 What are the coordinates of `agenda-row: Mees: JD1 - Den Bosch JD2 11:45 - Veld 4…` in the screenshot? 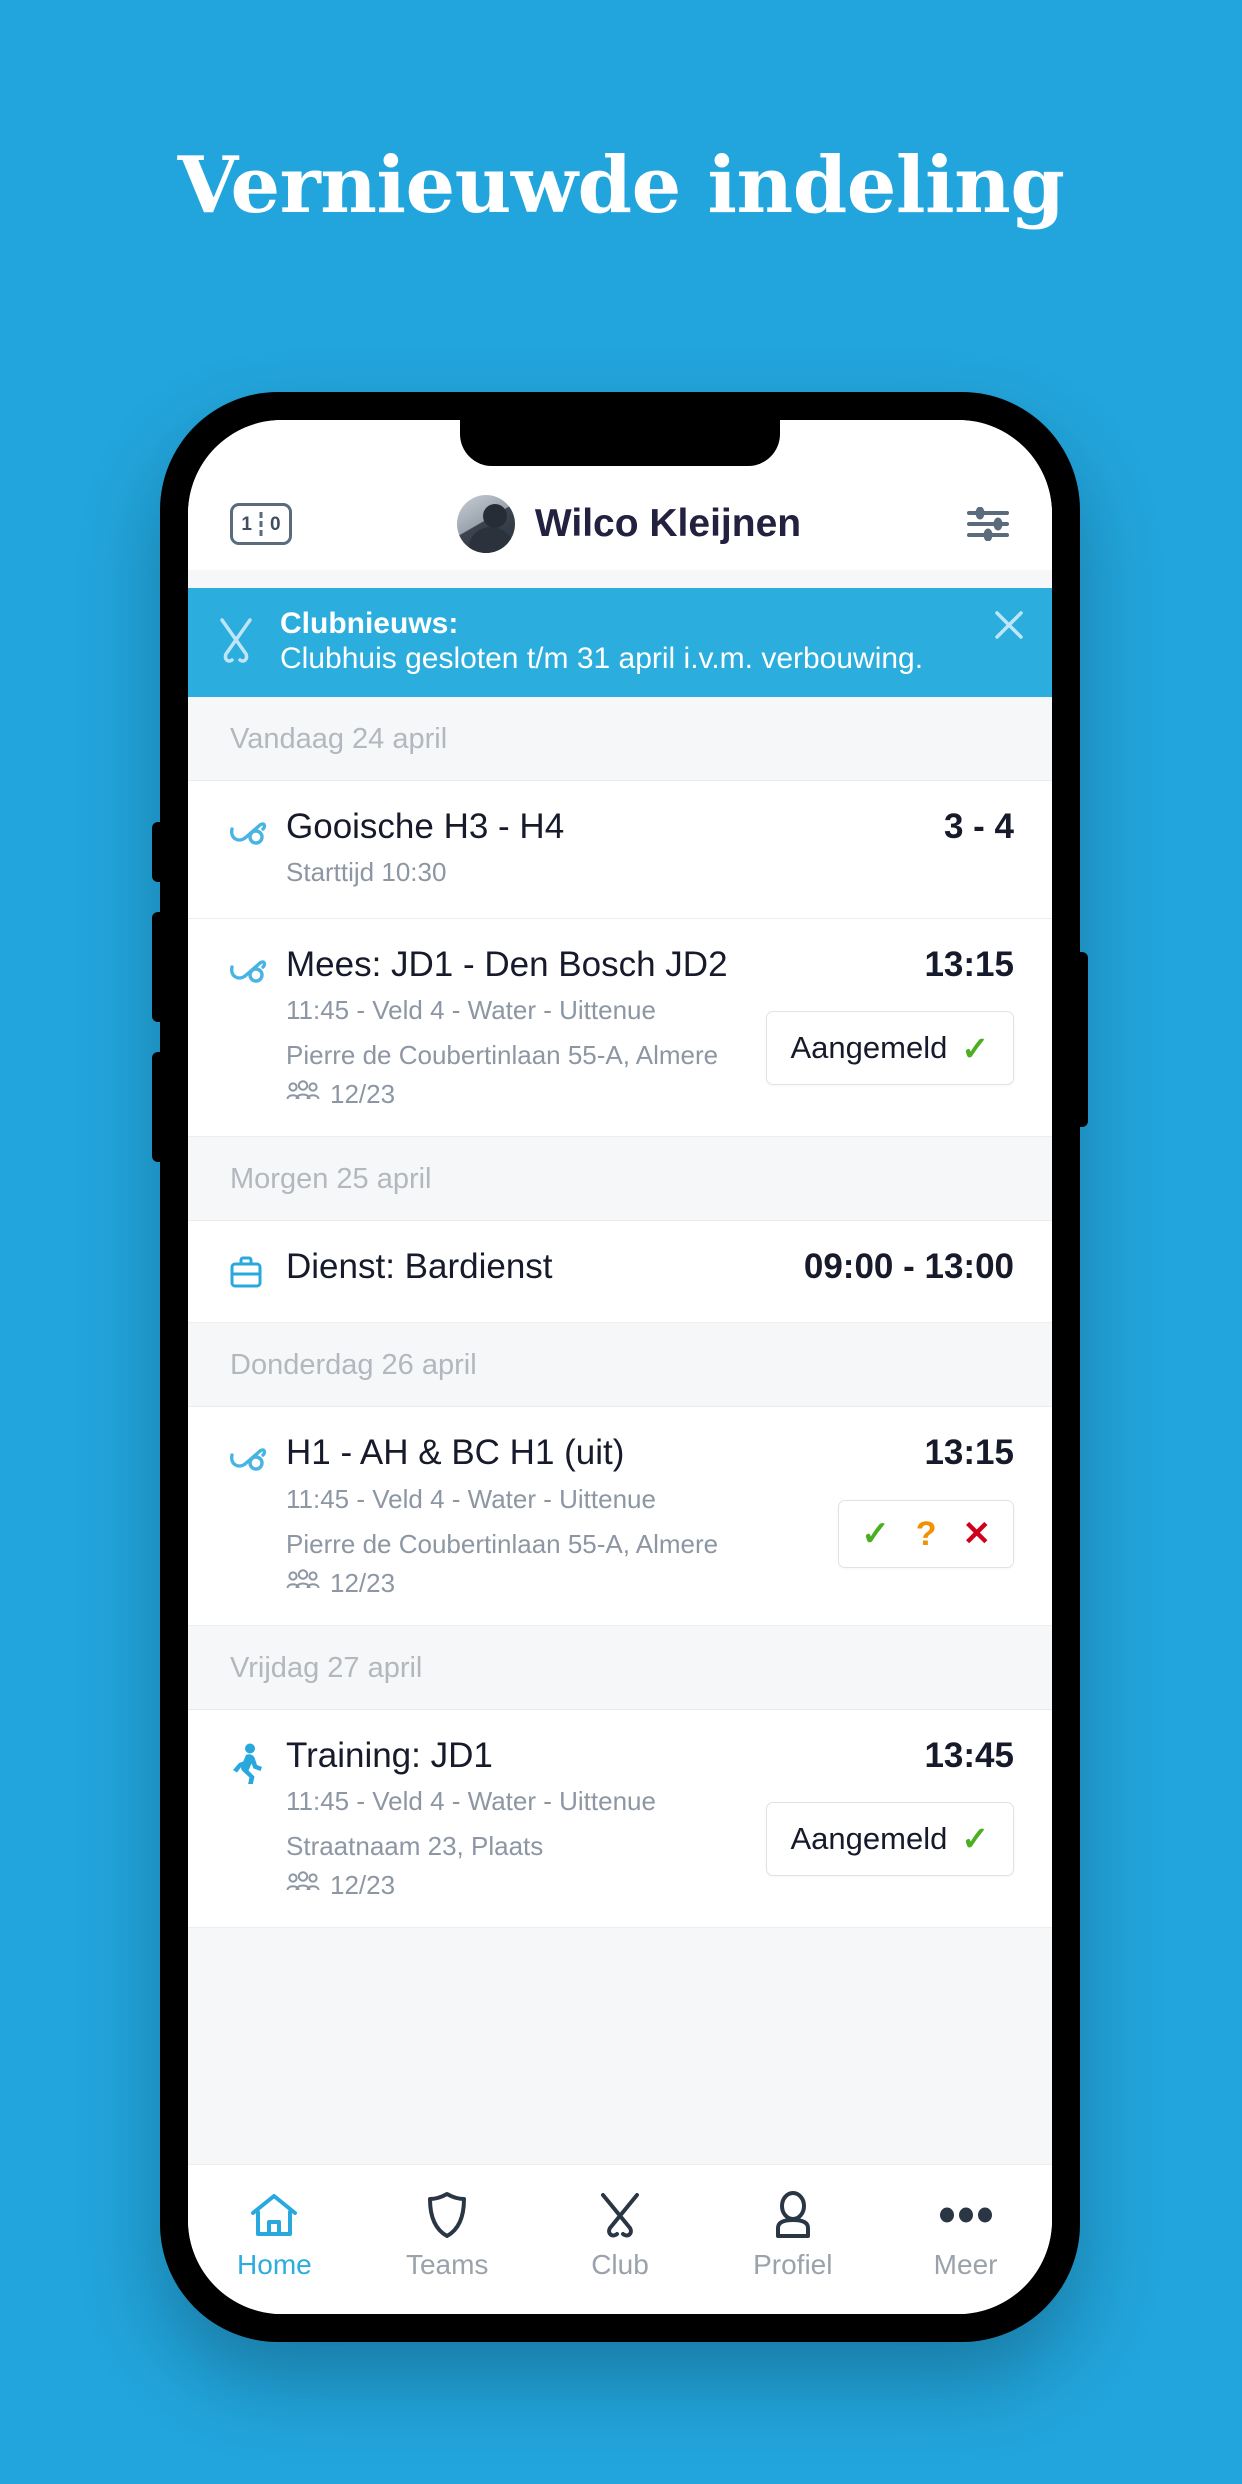 It's located at (620, 1028).